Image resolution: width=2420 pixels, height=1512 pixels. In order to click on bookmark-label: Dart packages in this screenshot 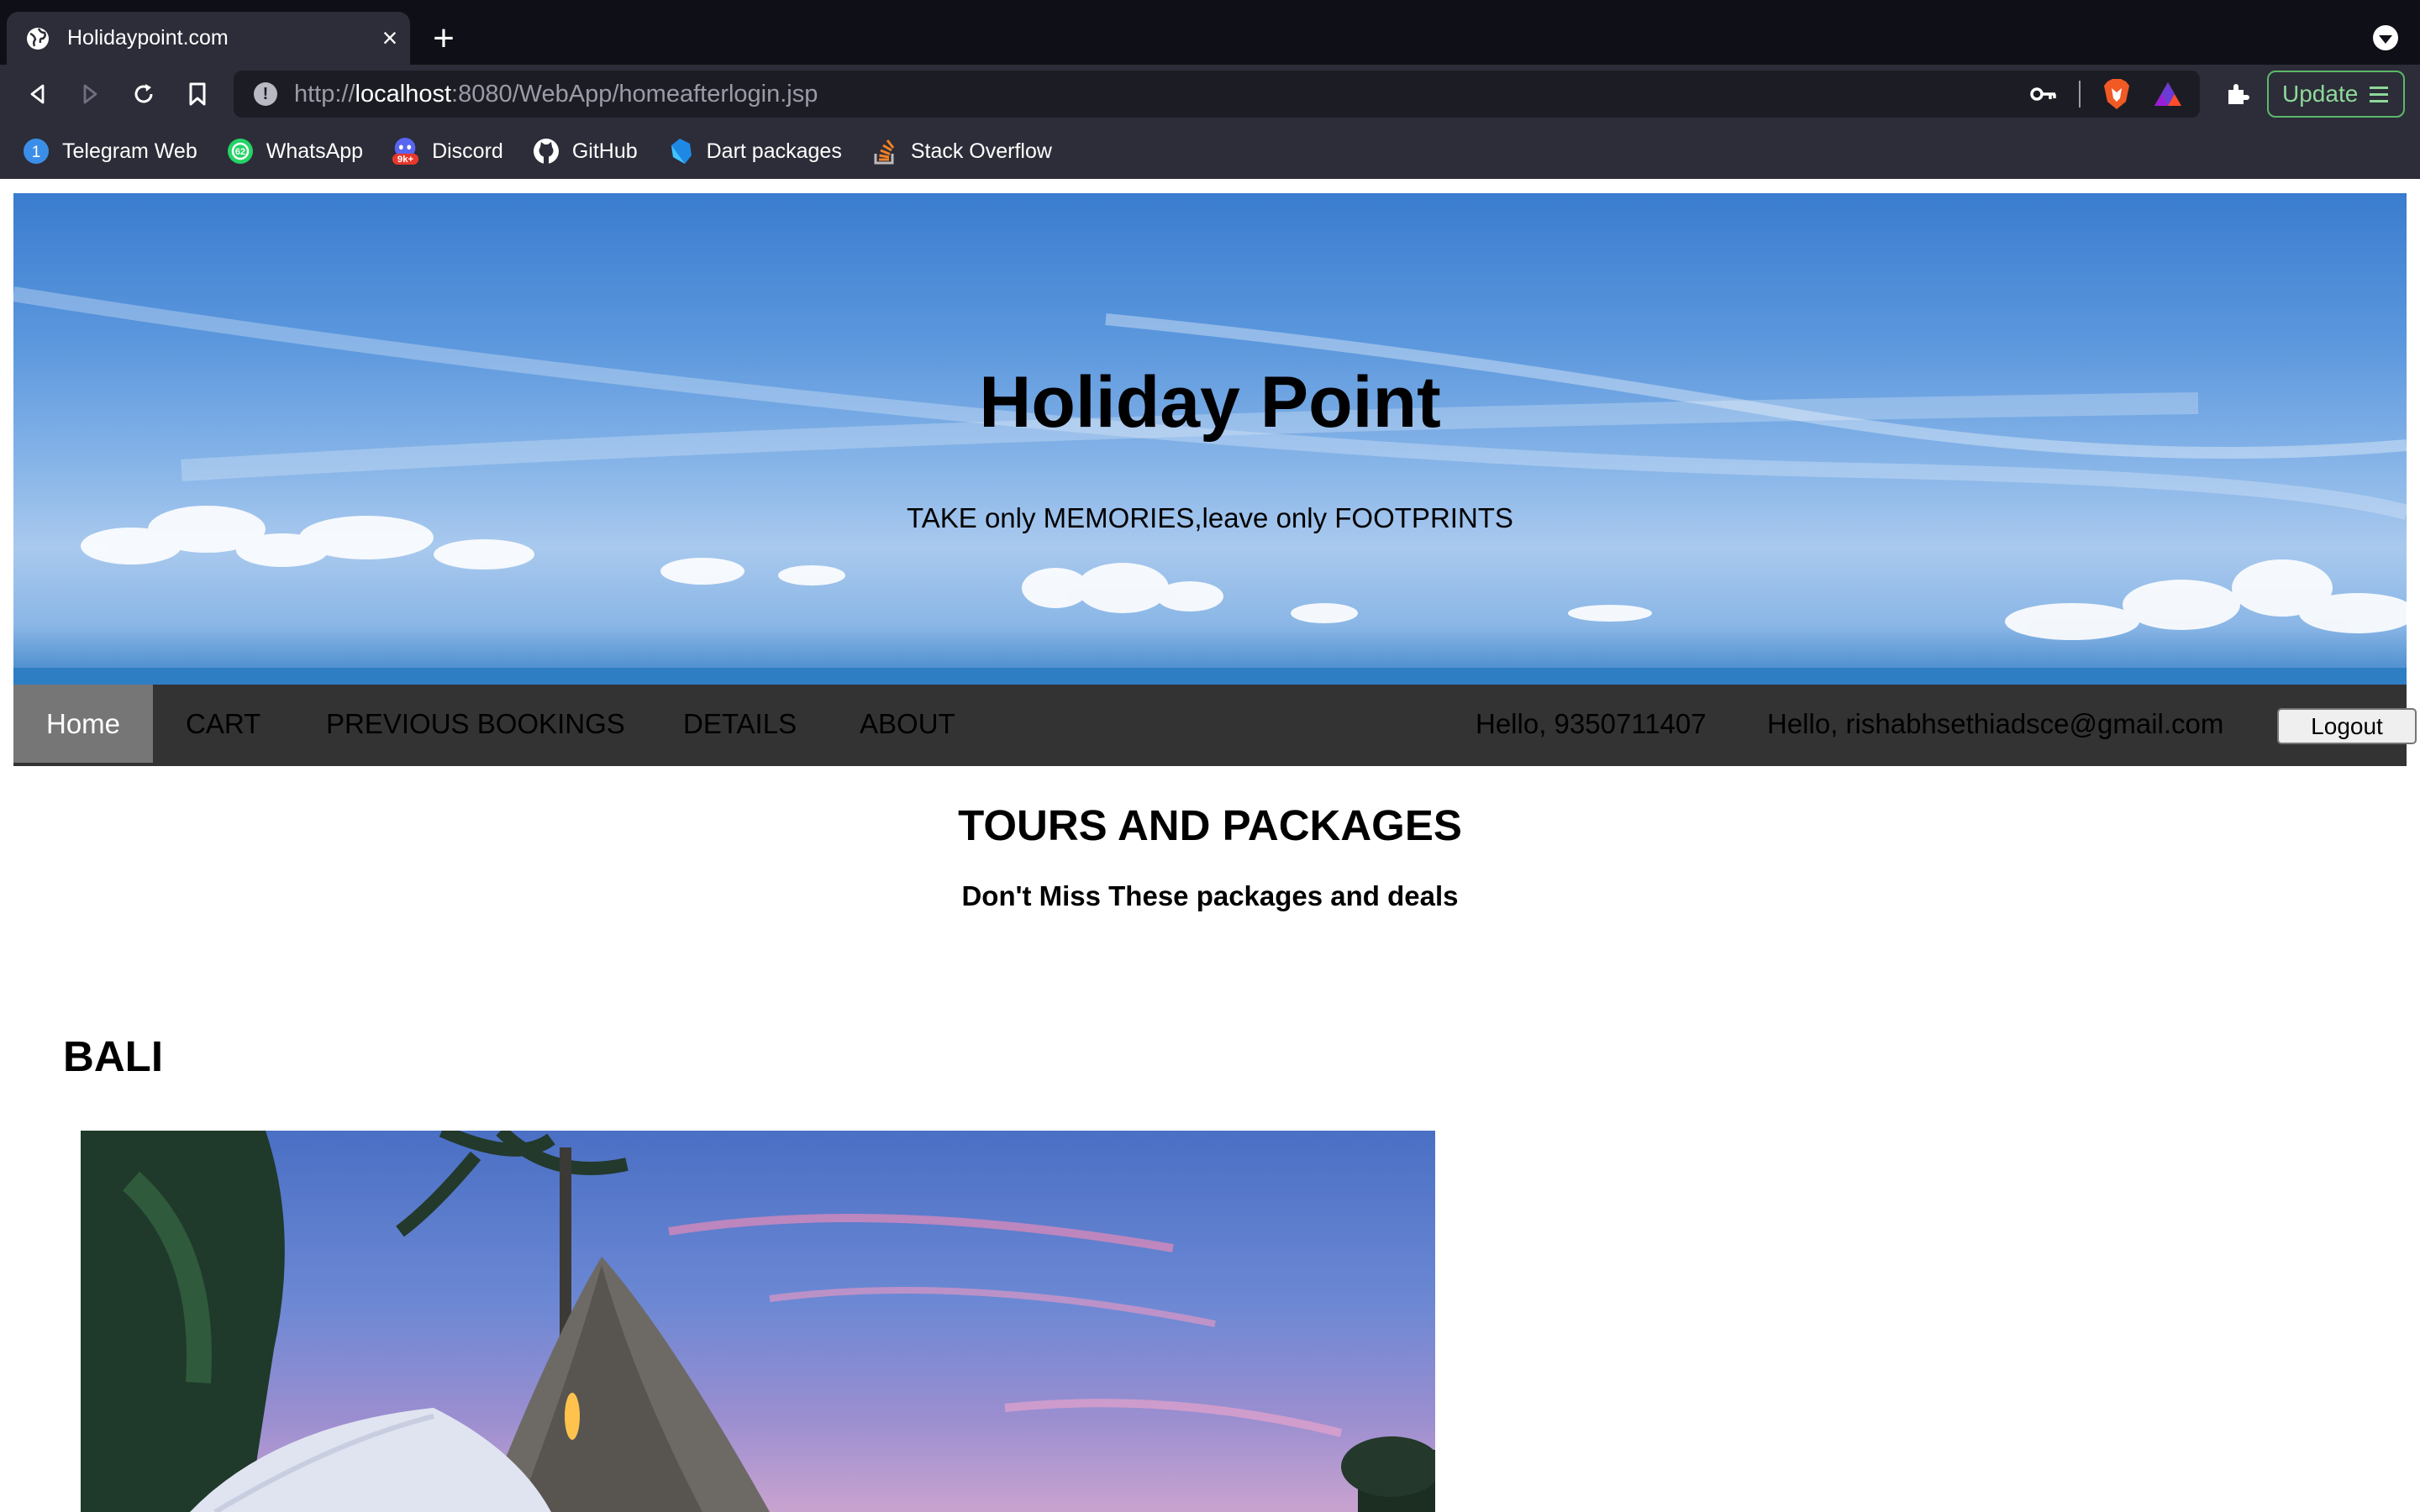, I will do `click(774, 151)`.